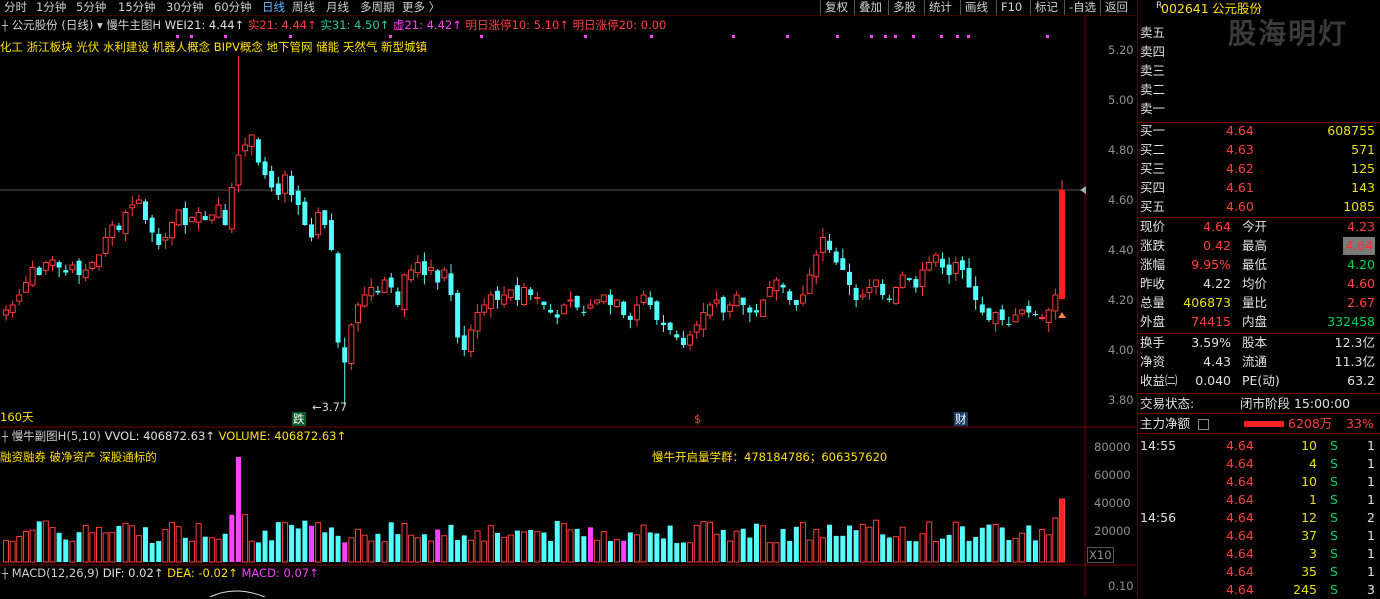 The width and height of the screenshot is (1380, 599). What do you see at coordinates (137, 7) in the screenshot?
I see `tab-15min: 15分钟` at bounding box center [137, 7].